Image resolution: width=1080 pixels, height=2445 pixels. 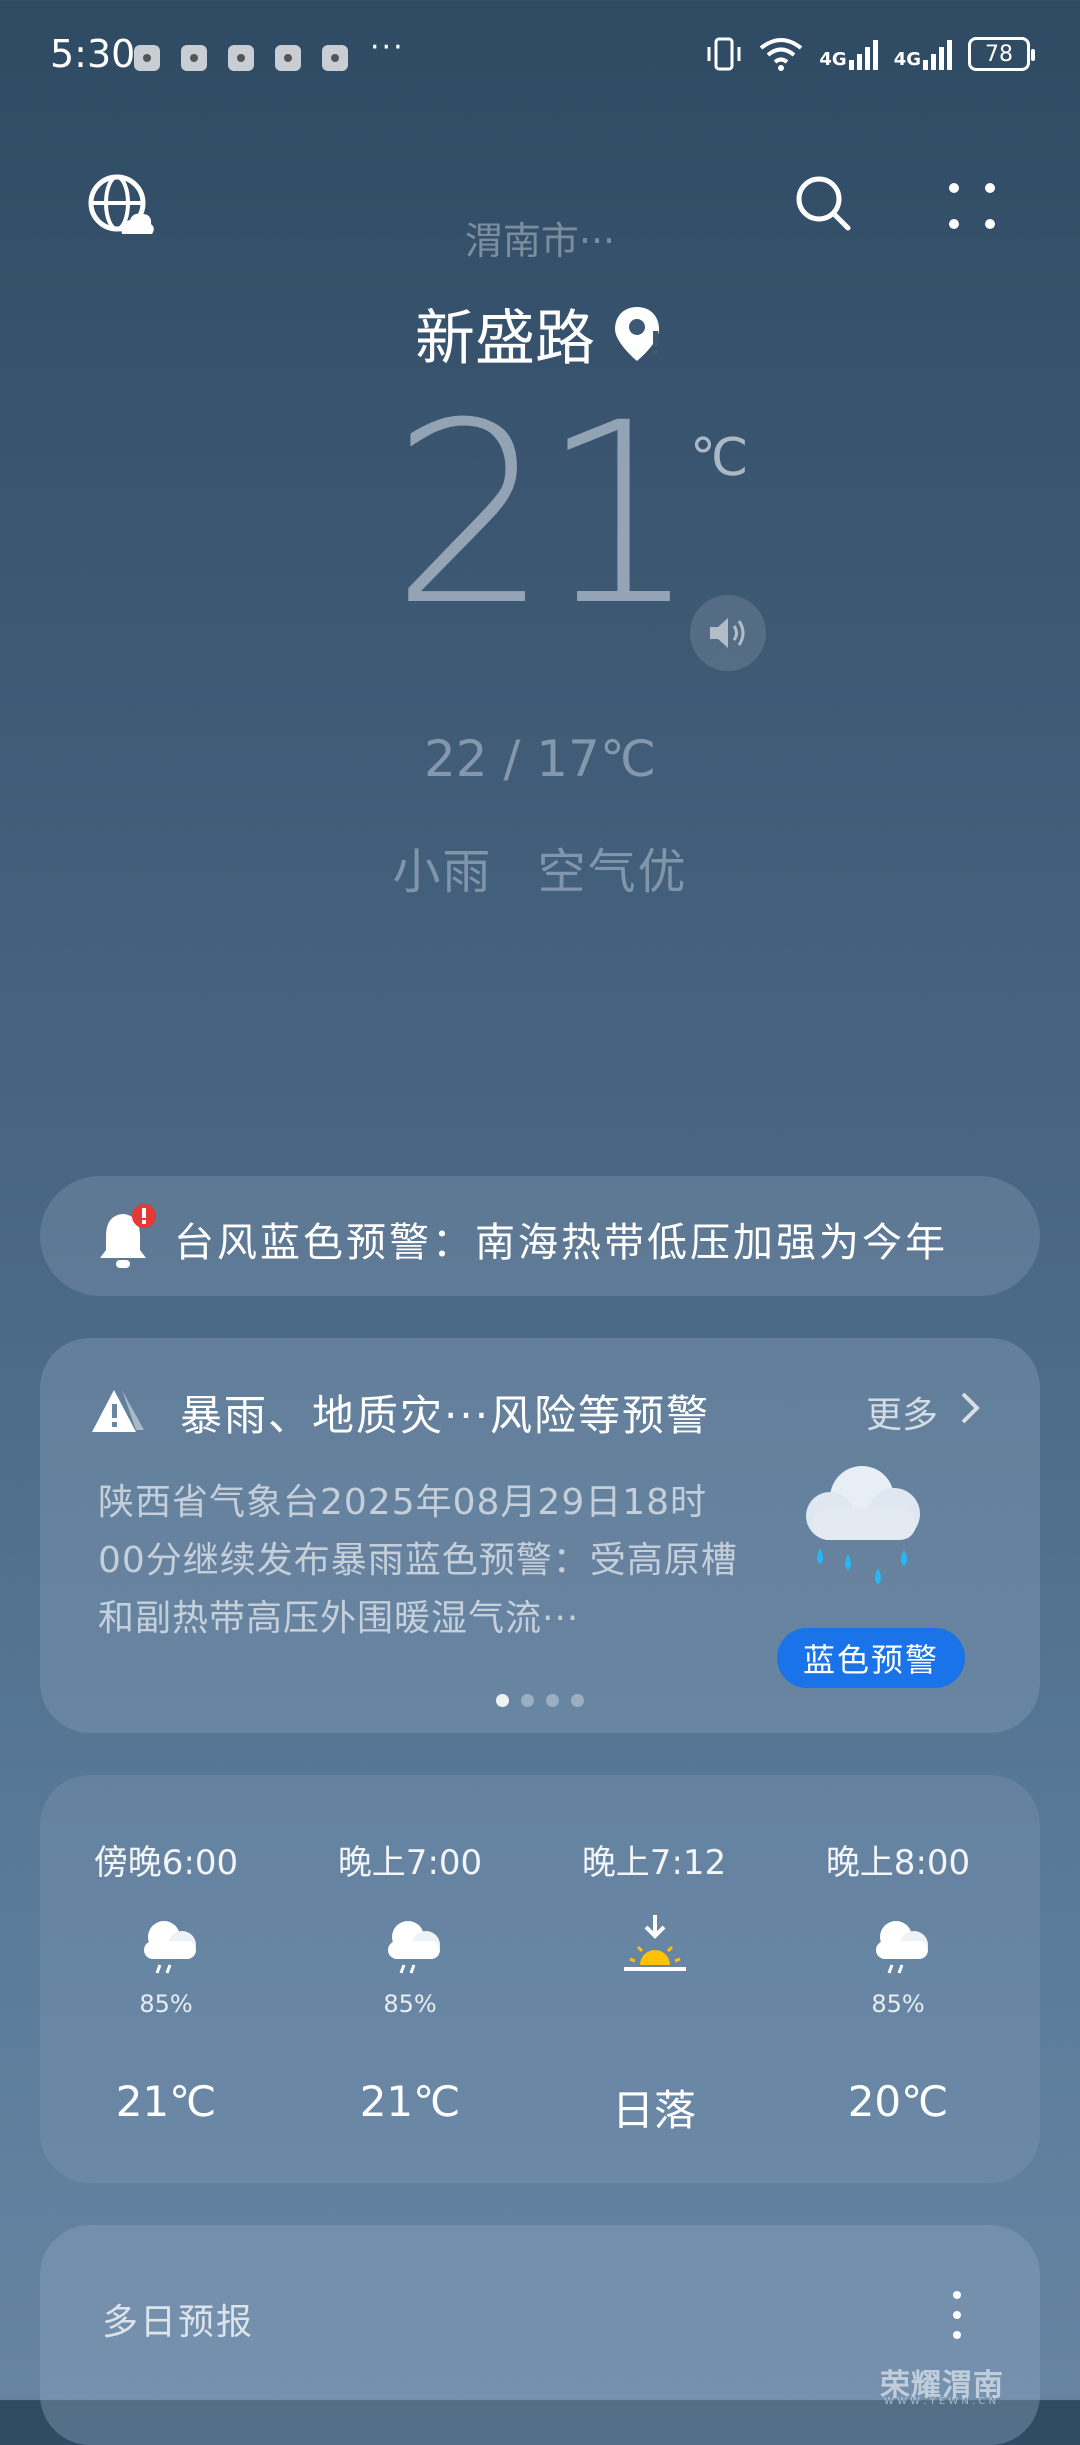 I want to click on air-quality: 空气优, so click(x=613, y=872).